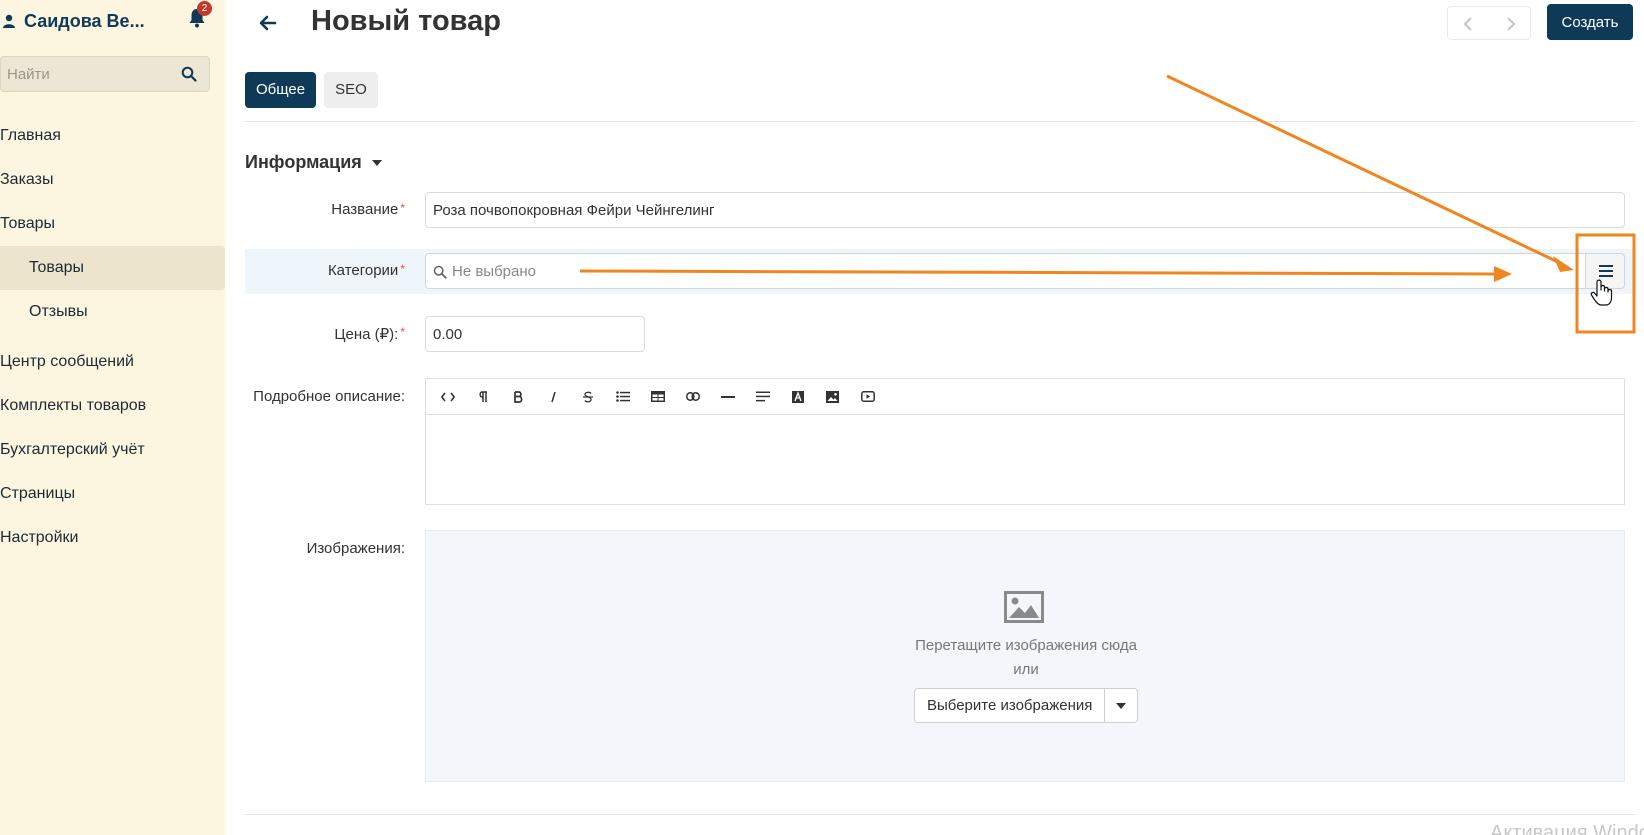 Image resolution: width=1644 pixels, height=835 pixels. What do you see at coordinates (1026, 645) in the screenshot?
I see `dropzone-text: Перетащите изображения сюда` at bounding box center [1026, 645].